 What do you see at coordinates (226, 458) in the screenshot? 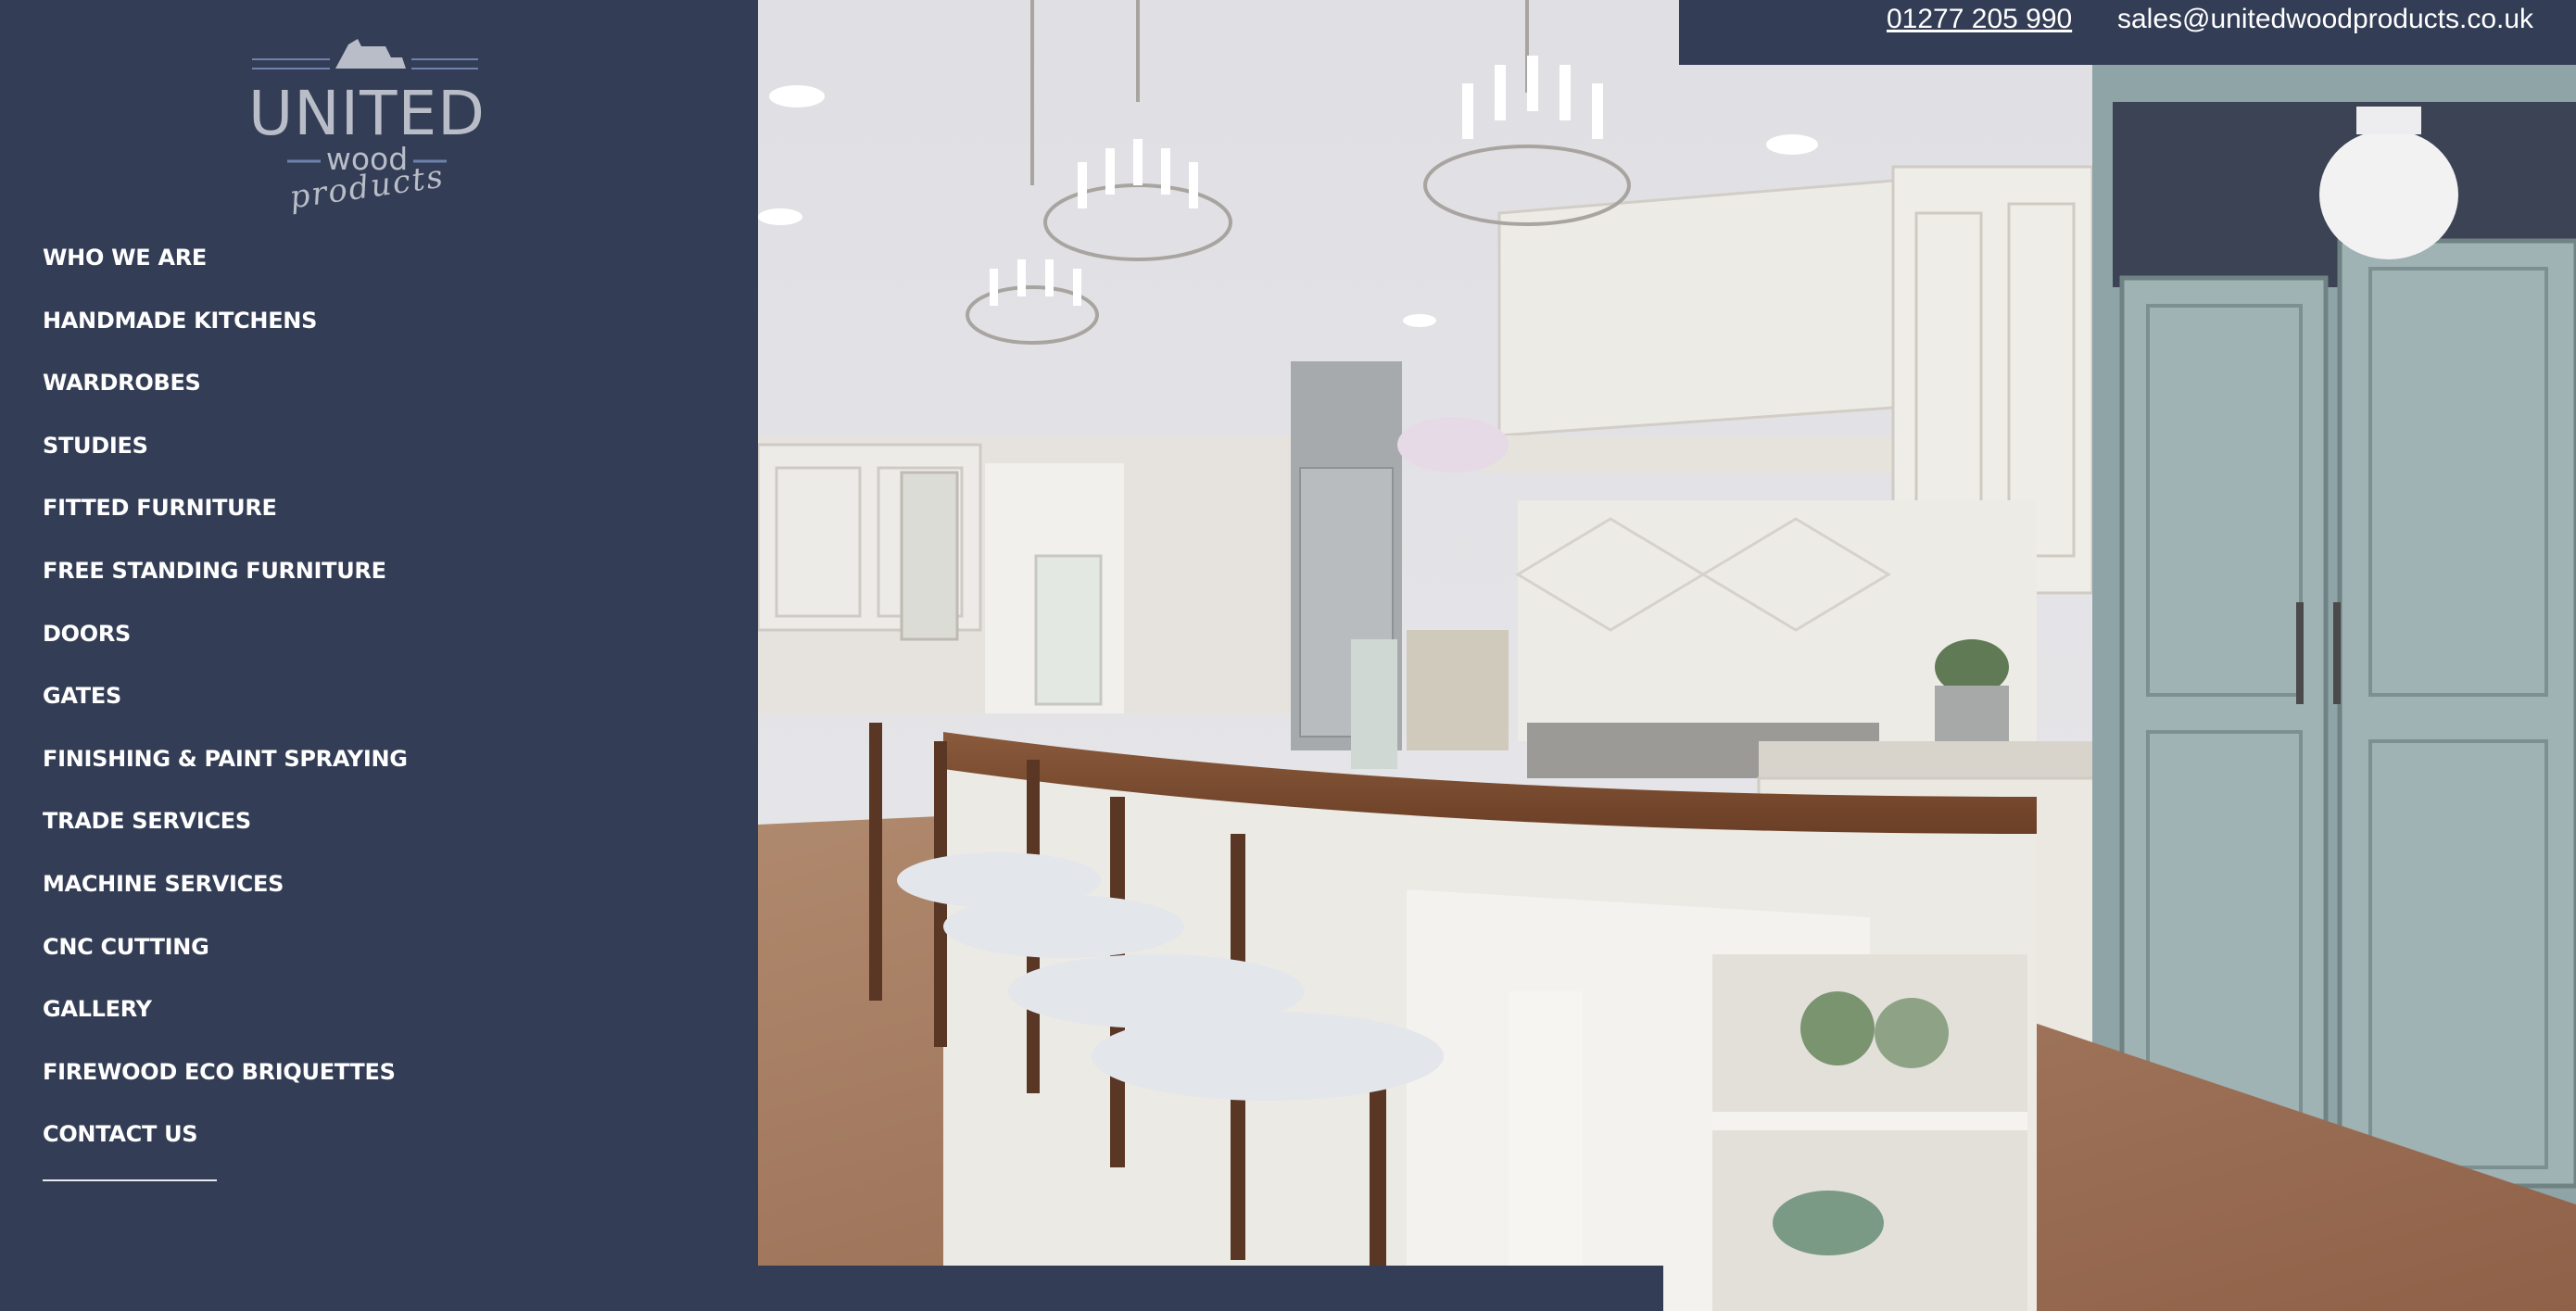
I see `nav-item-studies: STUDIES` at bounding box center [226, 458].